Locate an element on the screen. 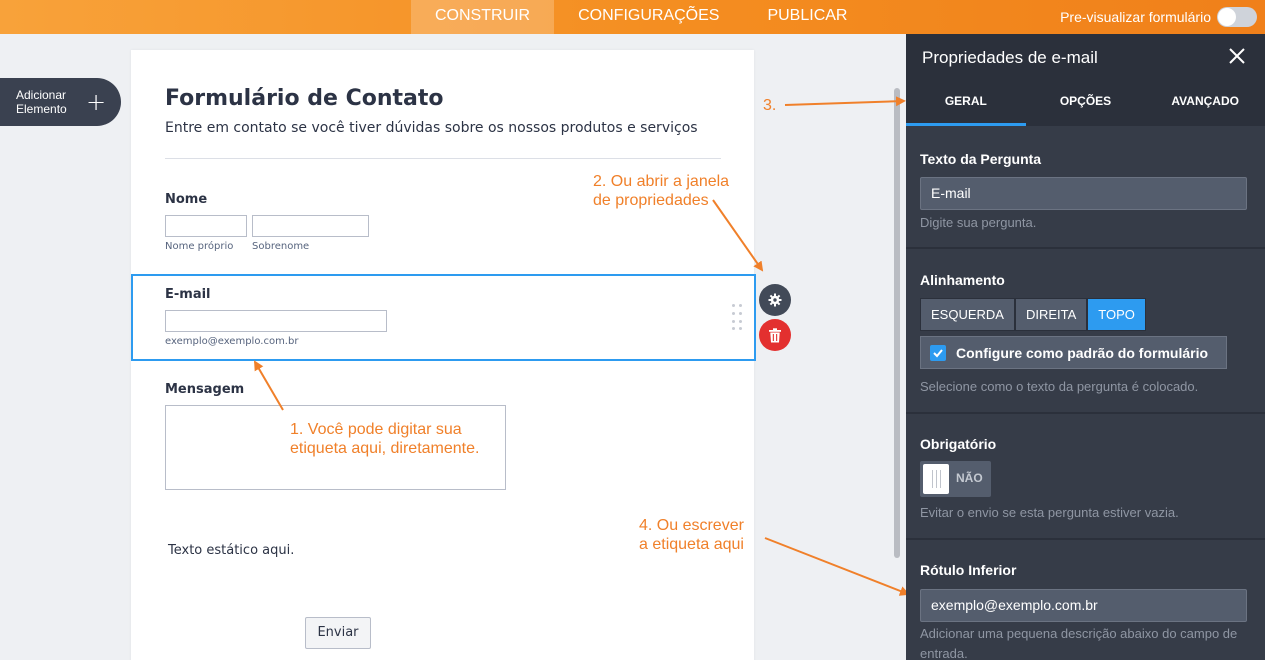  checkbox-checked-icon is located at coordinates (938, 352).